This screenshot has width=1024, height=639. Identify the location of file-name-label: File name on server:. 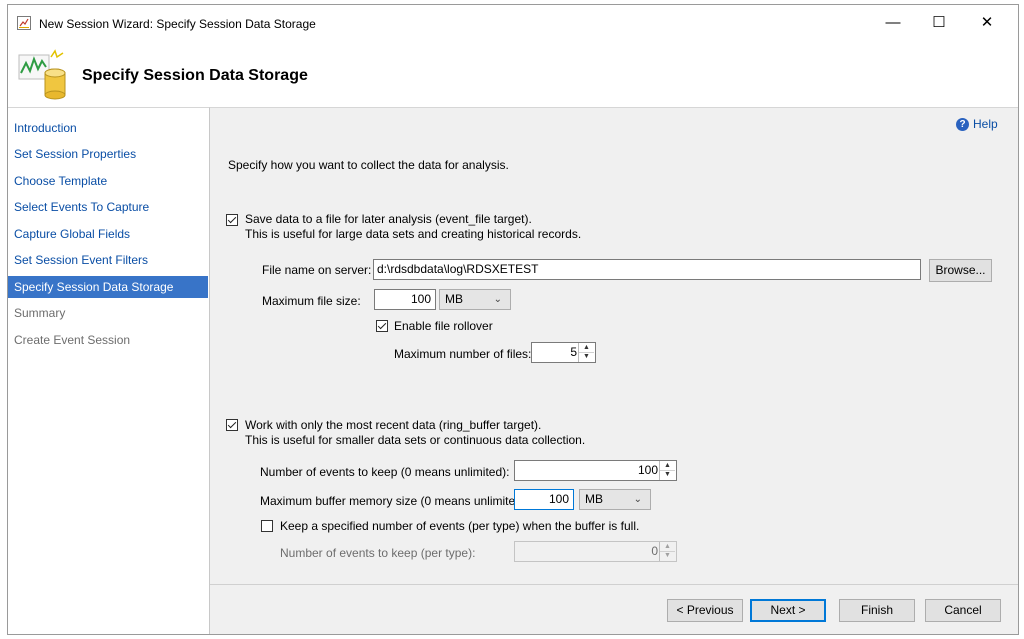
(317, 270).